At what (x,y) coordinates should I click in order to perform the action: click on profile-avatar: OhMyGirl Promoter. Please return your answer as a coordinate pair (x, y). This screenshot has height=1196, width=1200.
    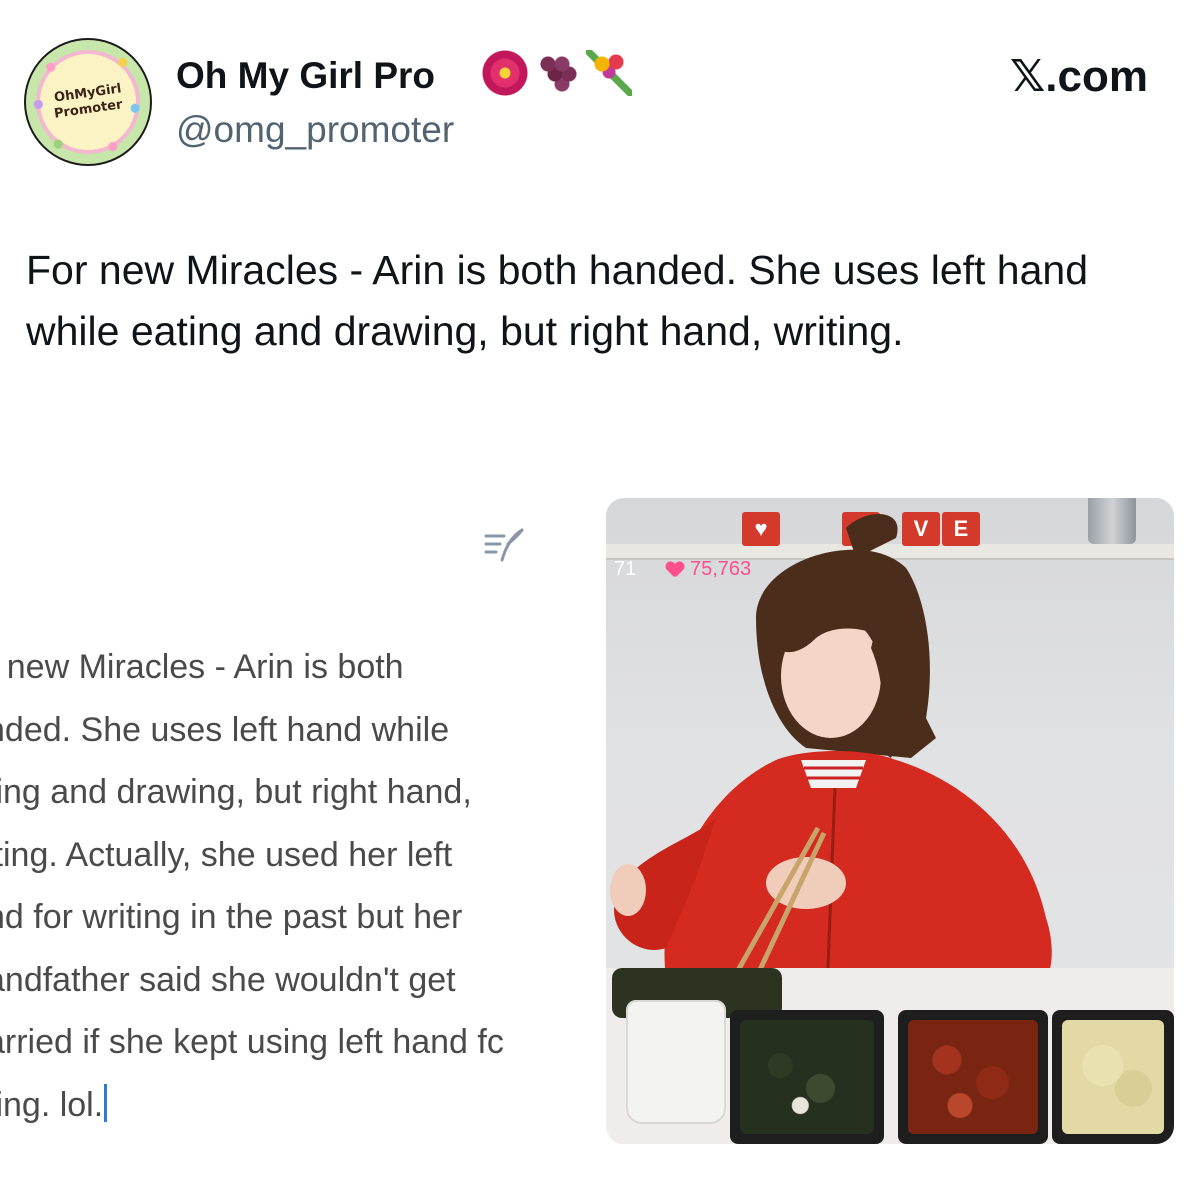
    Looking at the image, I should click on (88, 102).